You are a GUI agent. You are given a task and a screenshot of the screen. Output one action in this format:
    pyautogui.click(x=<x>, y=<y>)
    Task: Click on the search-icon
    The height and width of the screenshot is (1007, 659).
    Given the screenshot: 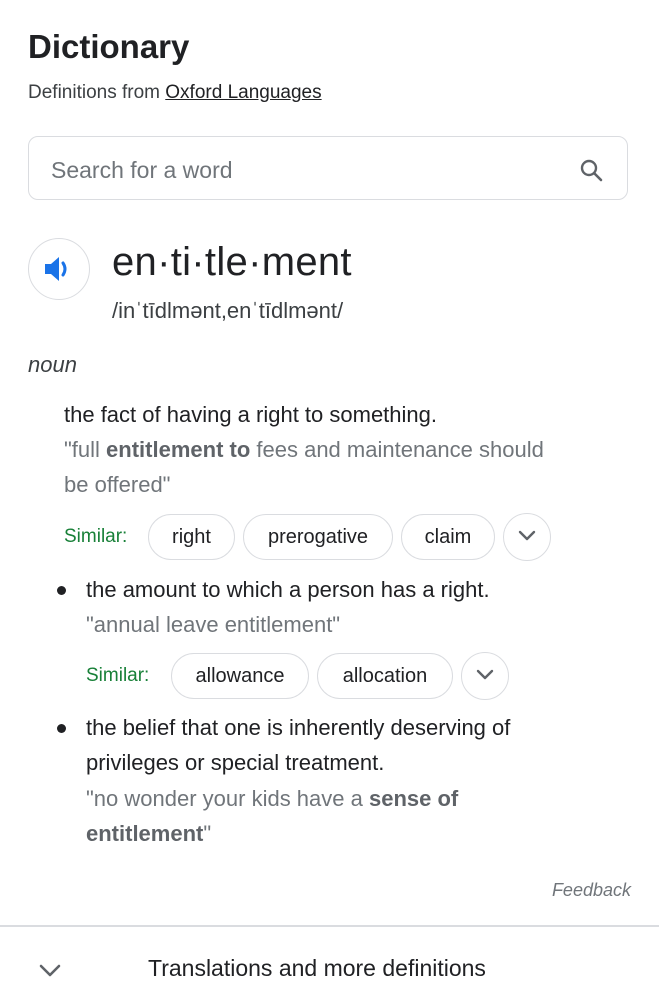 What is the action you would take?
    pyautogui.click(x=591, y=170)
    